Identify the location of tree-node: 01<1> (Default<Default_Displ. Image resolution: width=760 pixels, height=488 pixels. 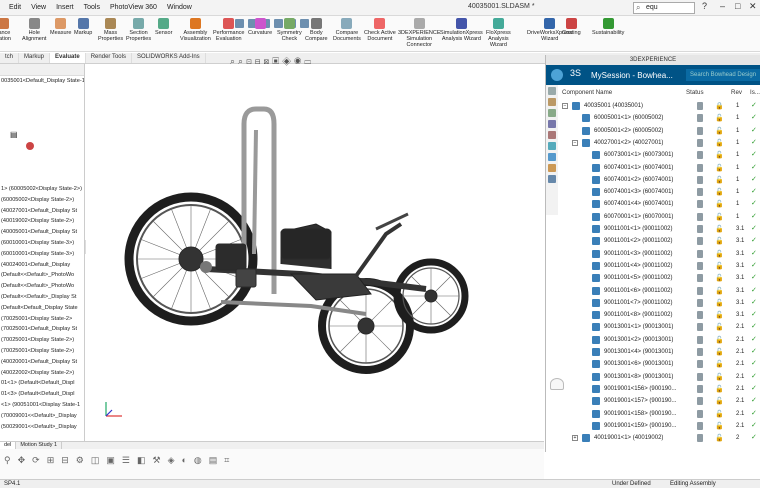
(42, 383).